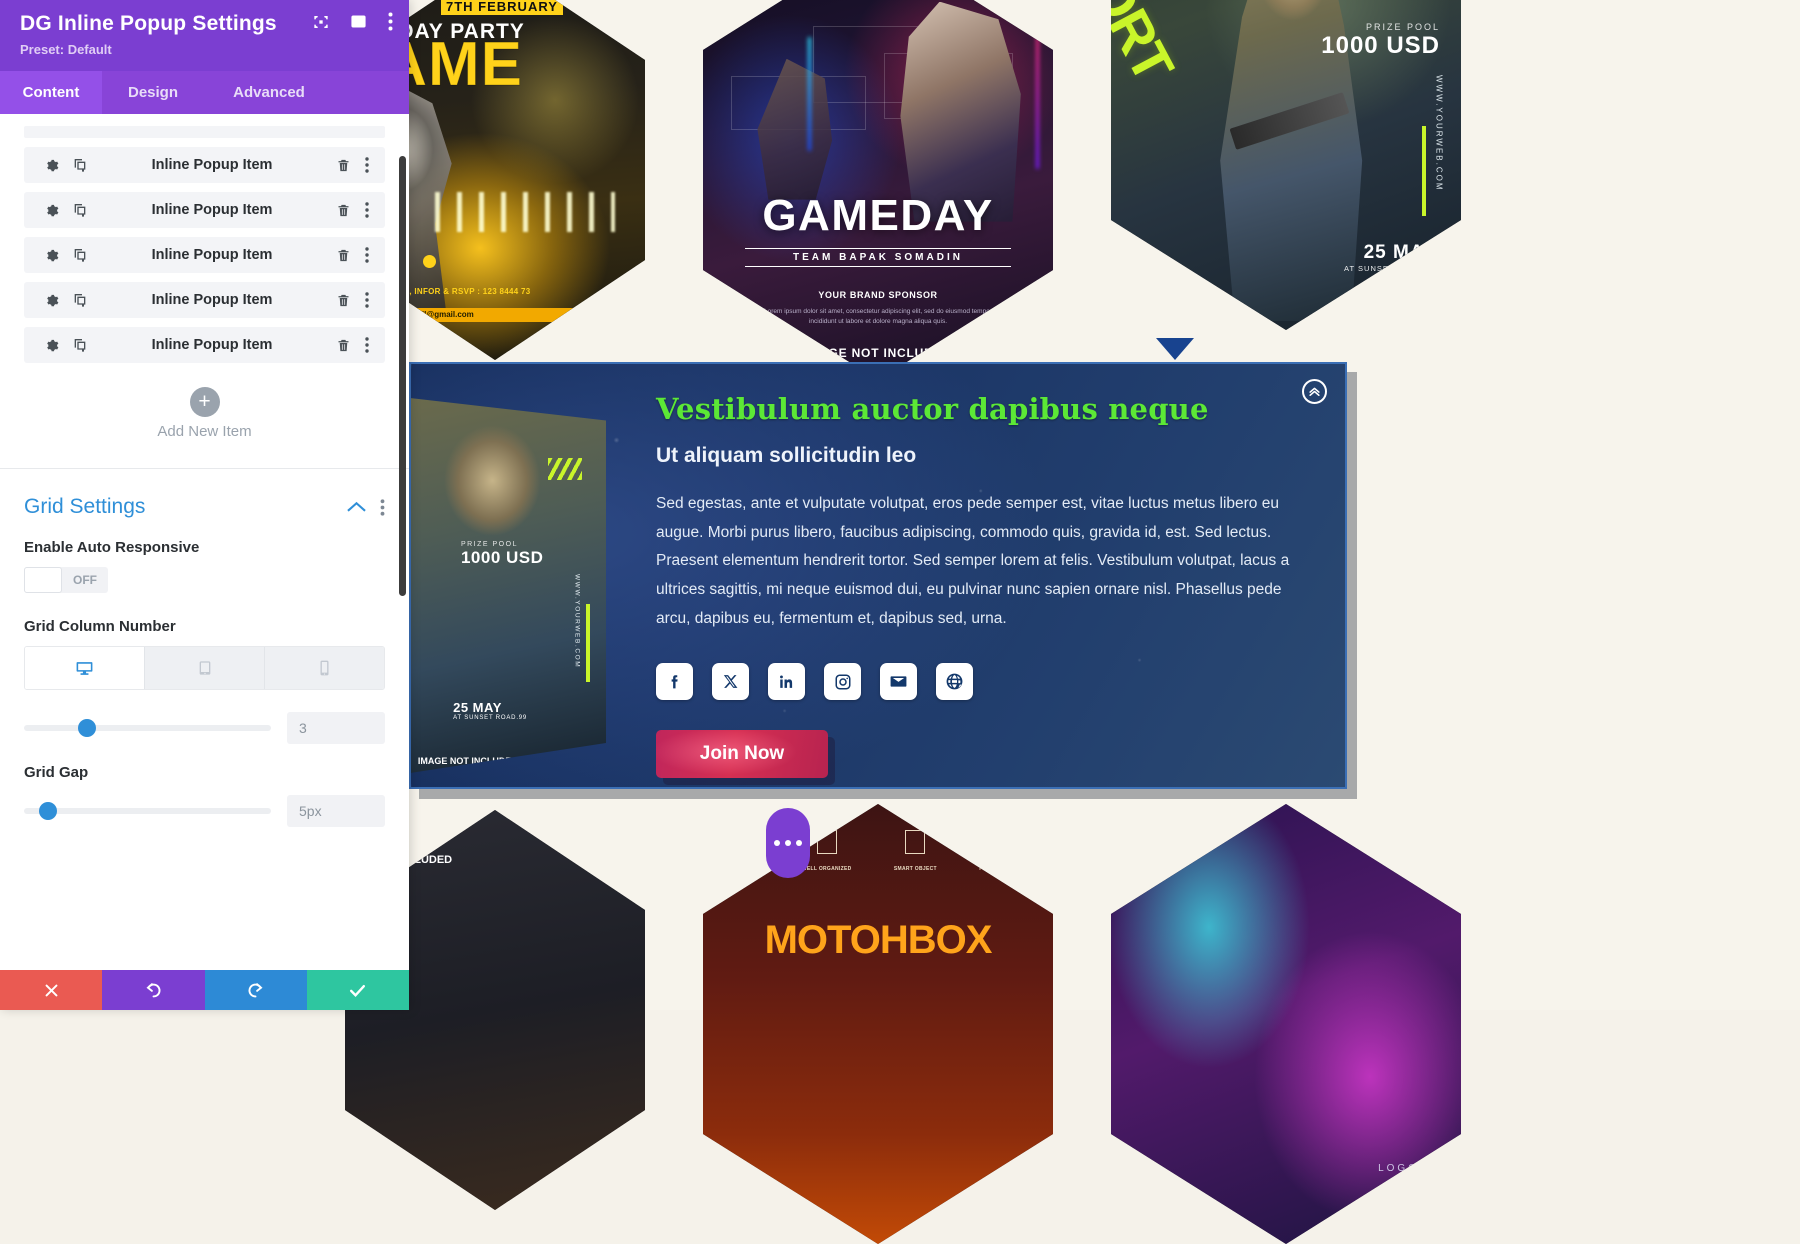  What do you see at coordinates (204, 132) in the screenshot?
I see `item-row-partial` at bounding box center [204, 132].